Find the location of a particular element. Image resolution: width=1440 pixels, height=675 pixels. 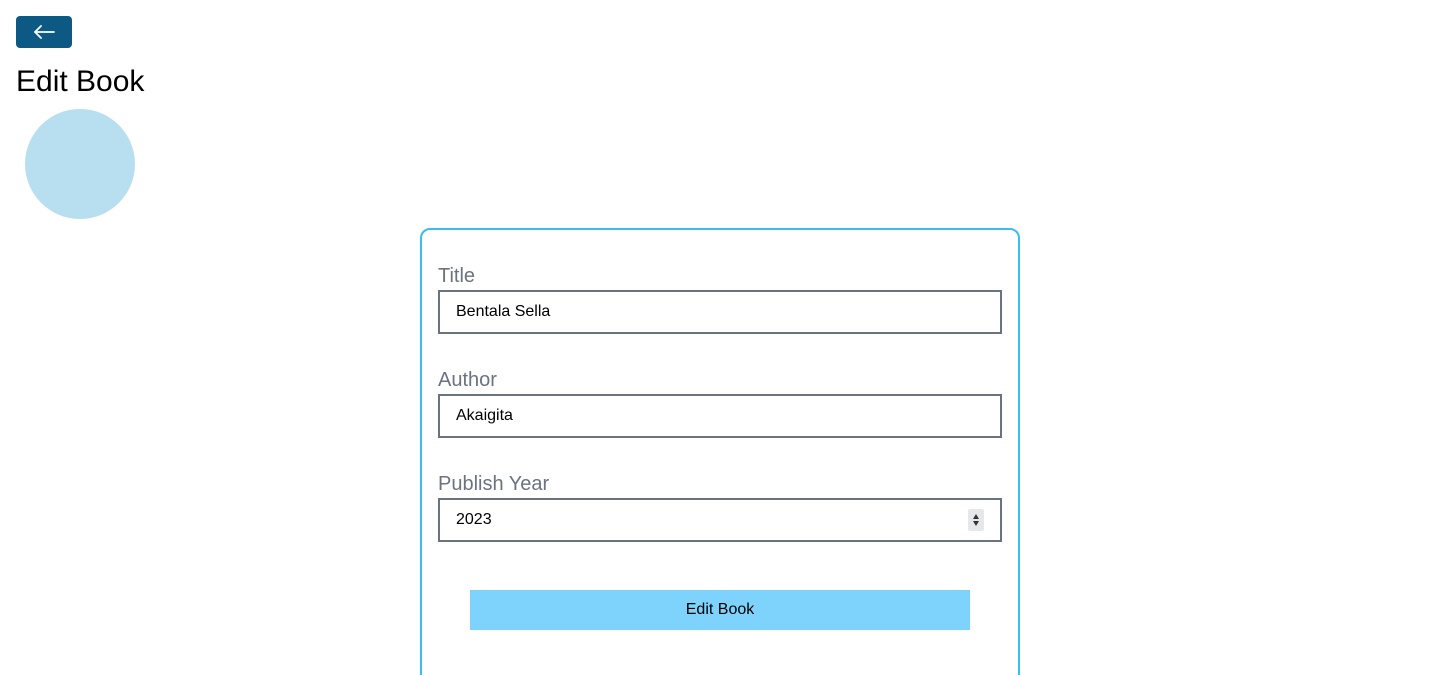

author-input-box is located at coordinates (720, 416).